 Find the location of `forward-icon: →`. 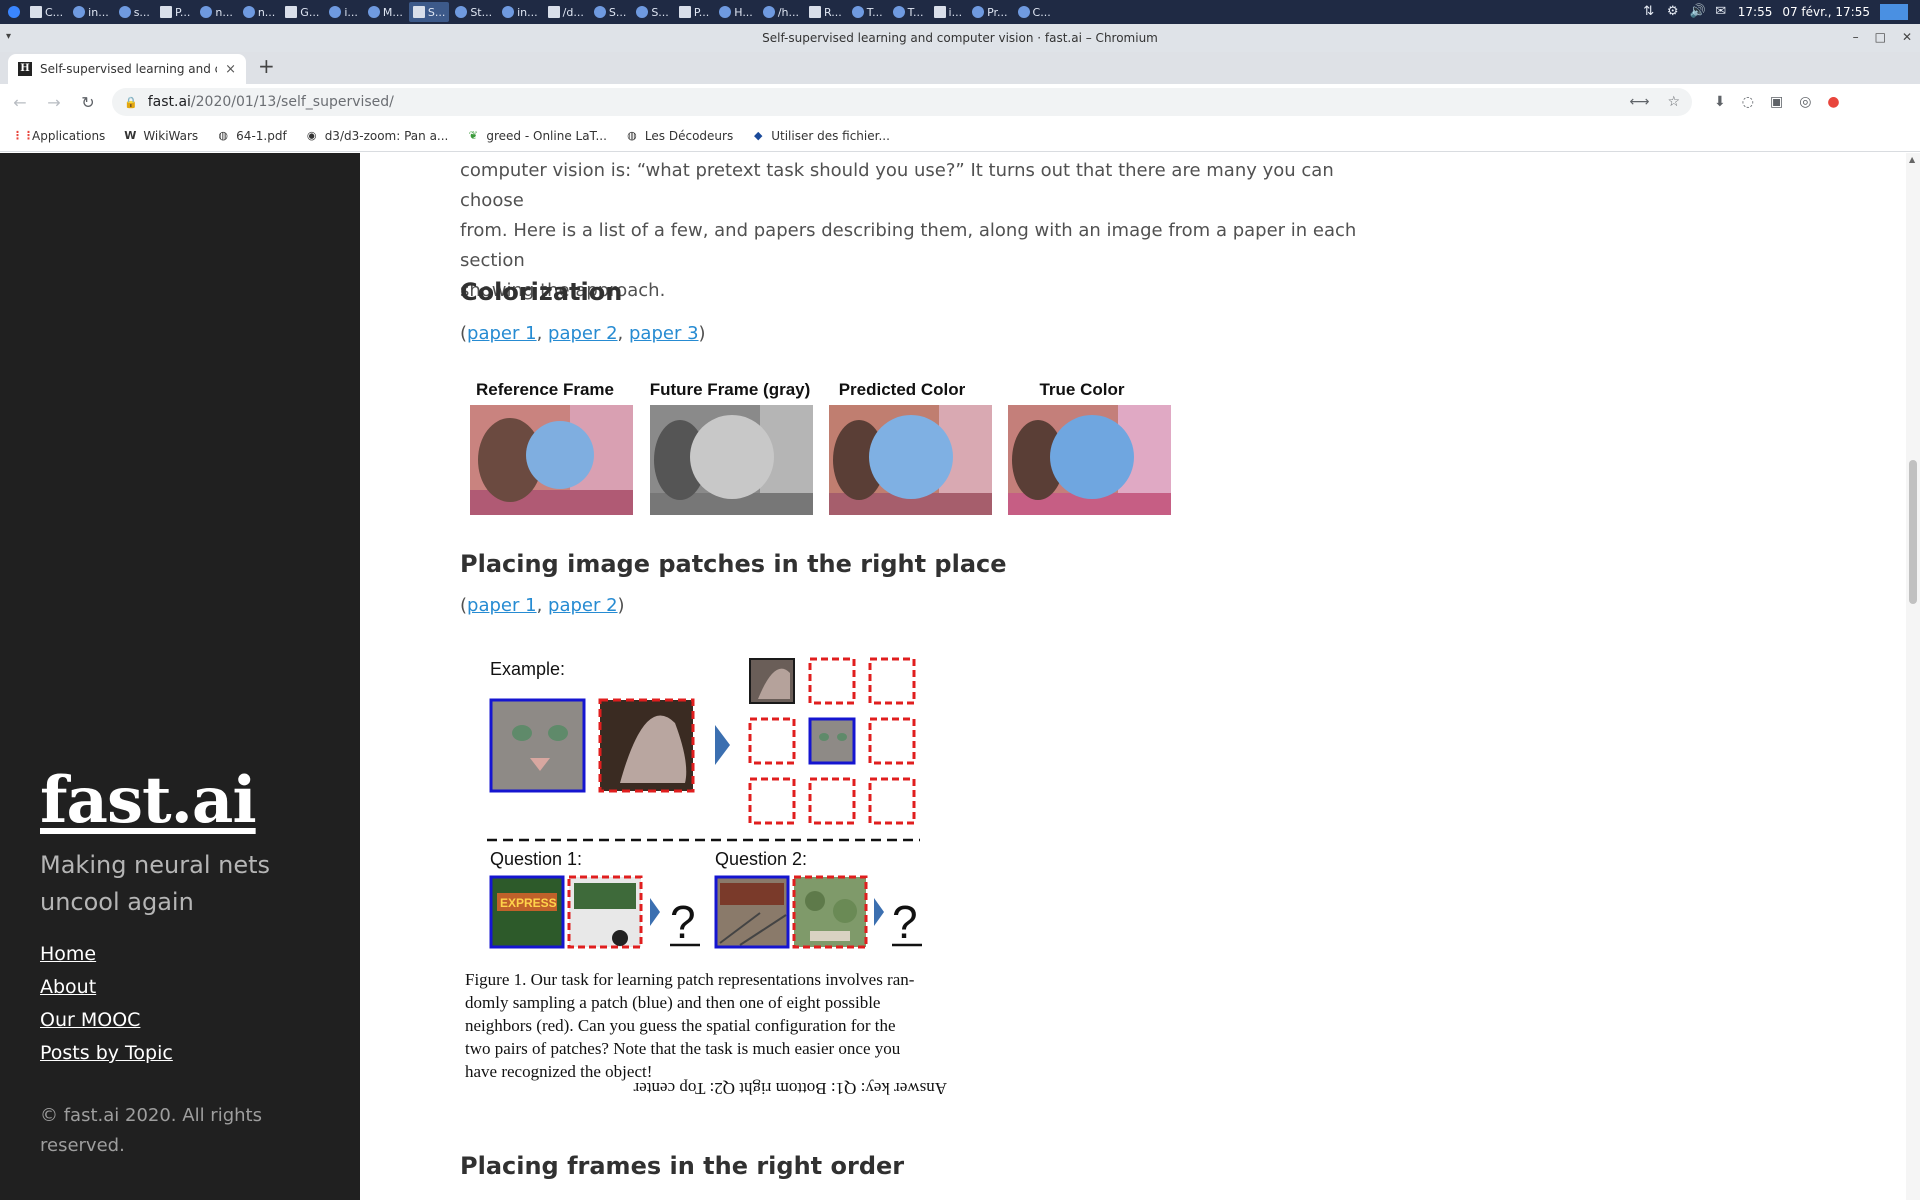

forward-icon: → is located at coordinates (54, 102).